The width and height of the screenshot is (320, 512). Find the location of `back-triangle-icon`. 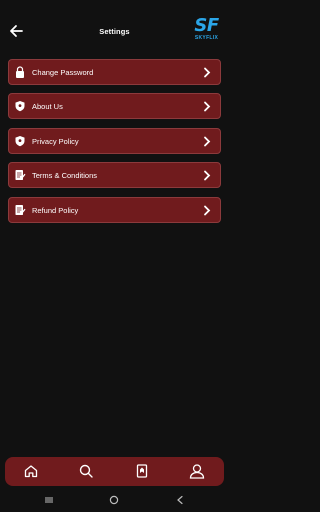

back-triangle-icon is located at coordinates (180, 500).